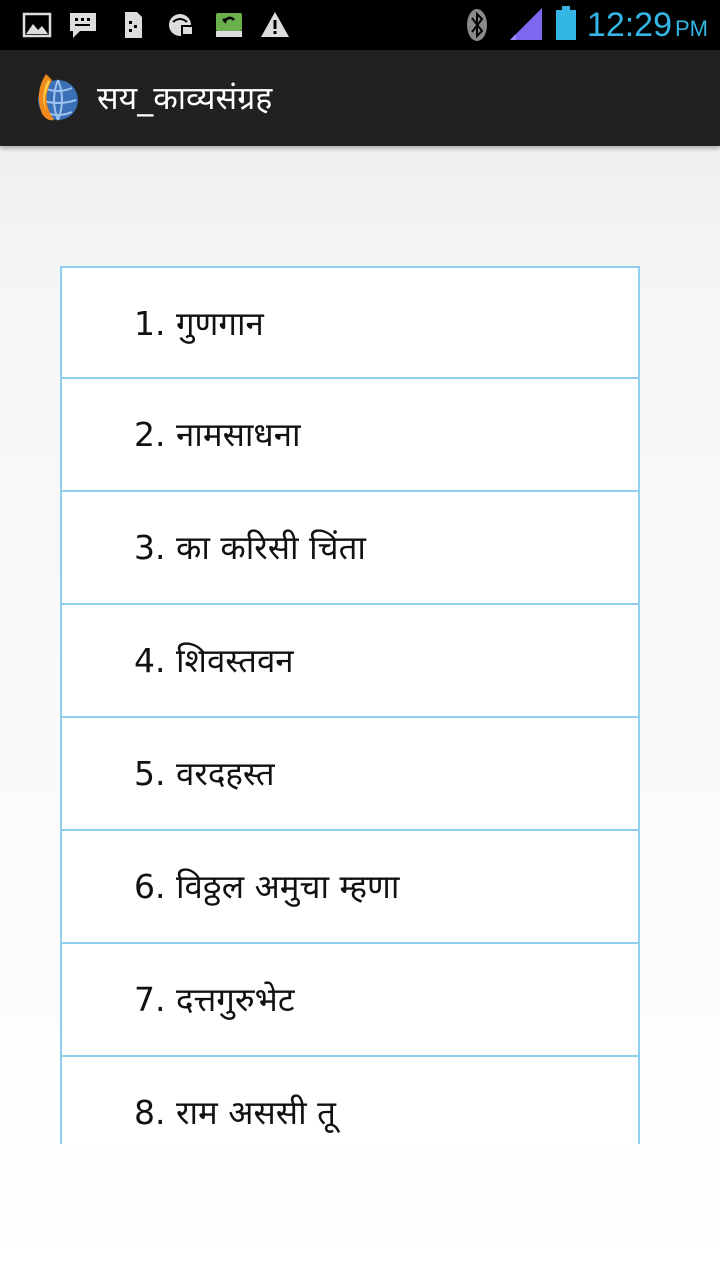 This screenshot has width=720, height=1280. Describe the element at coordinates (229, 25) in the screenshot. I see `download-icon` at that location.